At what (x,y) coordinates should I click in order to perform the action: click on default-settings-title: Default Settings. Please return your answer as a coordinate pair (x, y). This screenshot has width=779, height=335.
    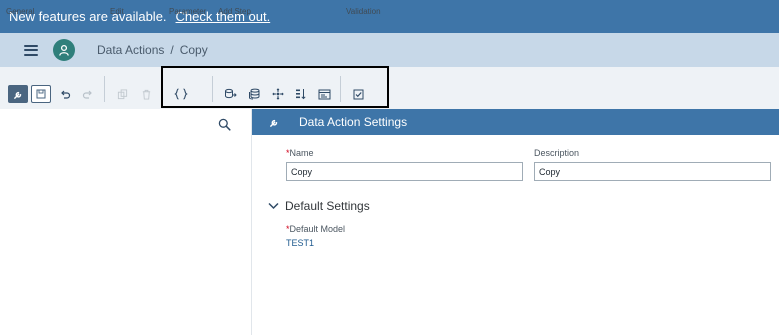
    Looking at the image, I should click on (327, 206).